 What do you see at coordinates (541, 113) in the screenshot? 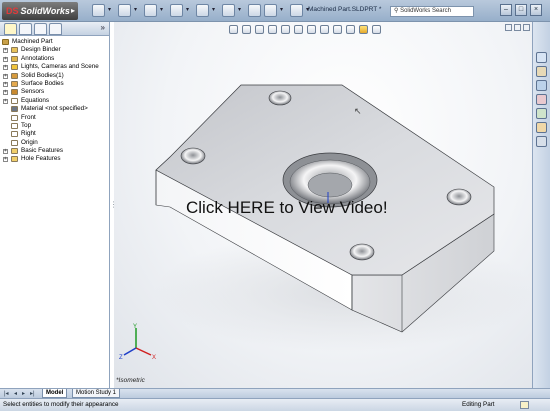
I see `view-palette-icon` at bounding box center [541, 113].